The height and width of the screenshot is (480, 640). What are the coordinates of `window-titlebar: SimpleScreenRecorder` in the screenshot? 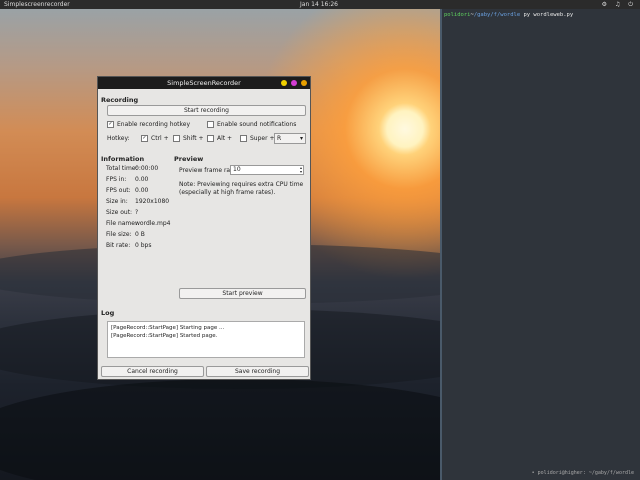 It's located at (204, 83).